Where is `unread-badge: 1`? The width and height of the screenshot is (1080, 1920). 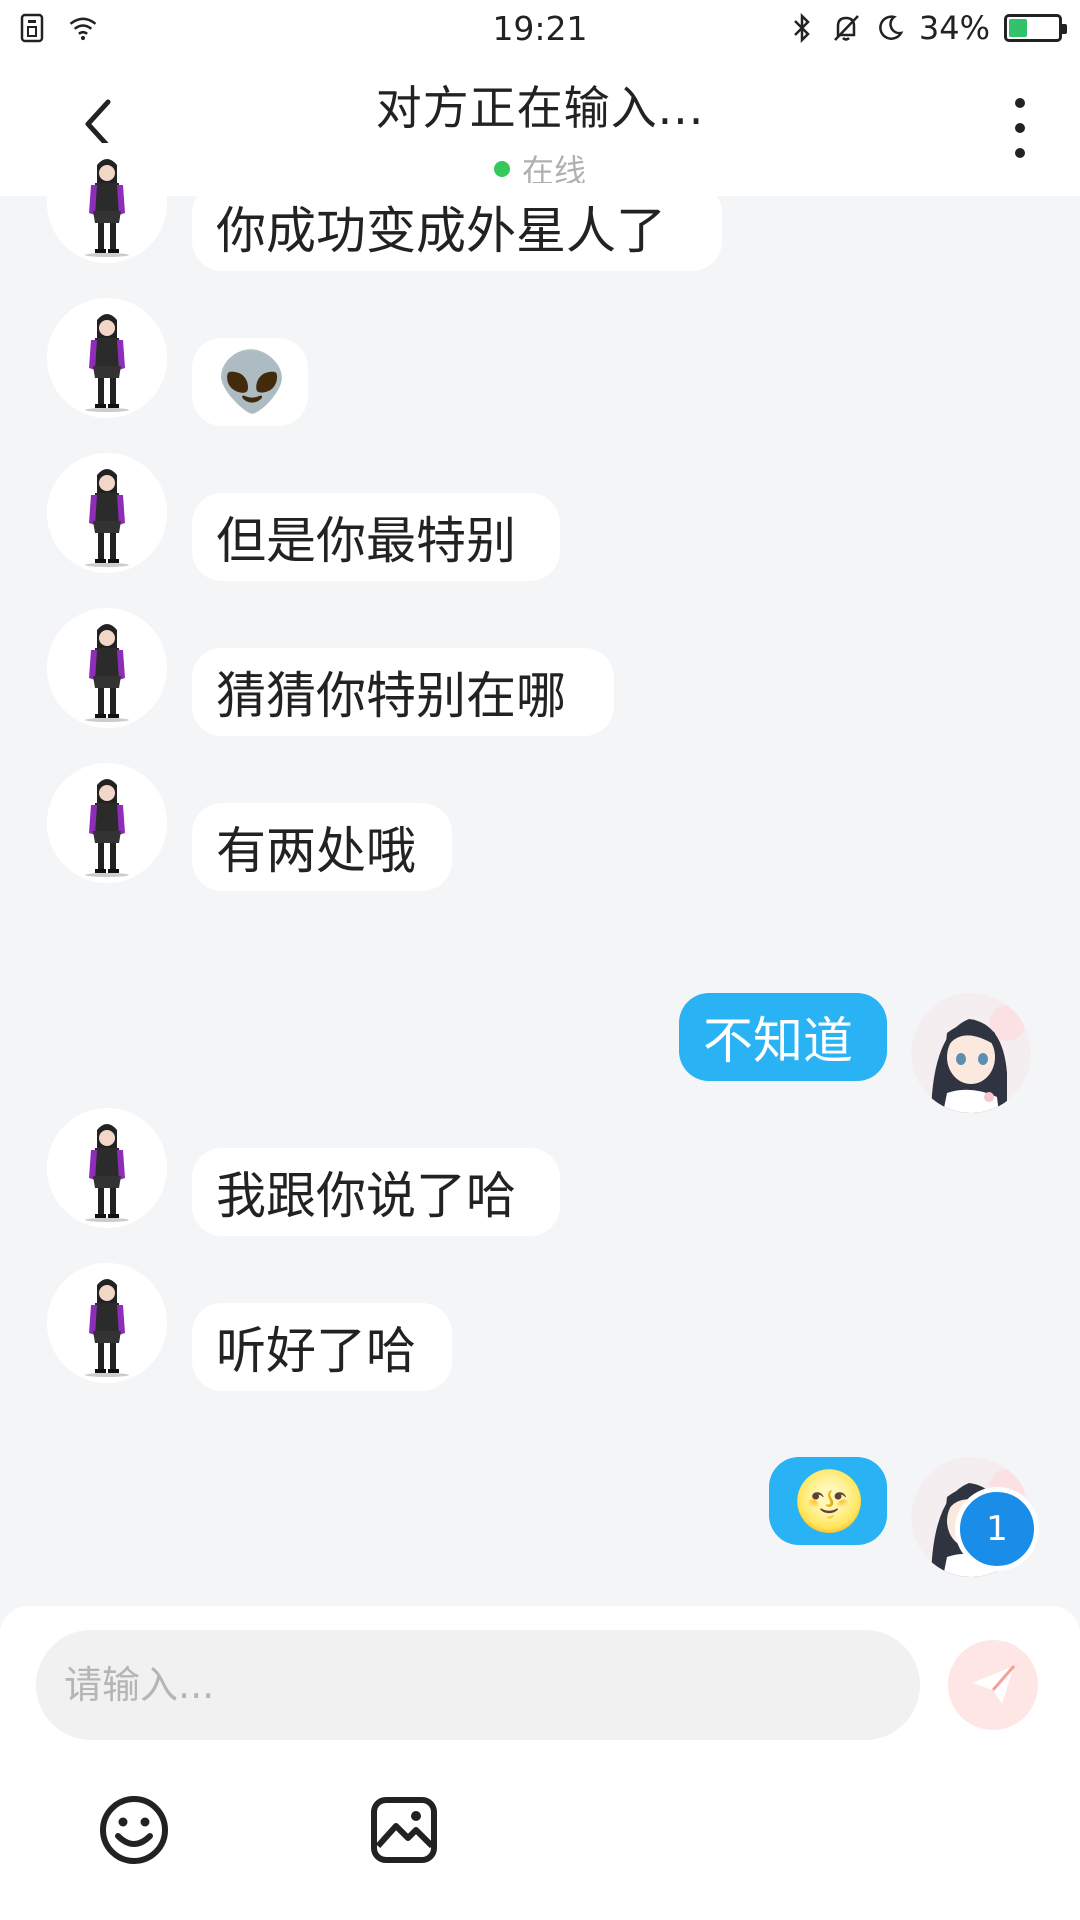
unread-badge: 1 is located at coordinates (997, 1529).